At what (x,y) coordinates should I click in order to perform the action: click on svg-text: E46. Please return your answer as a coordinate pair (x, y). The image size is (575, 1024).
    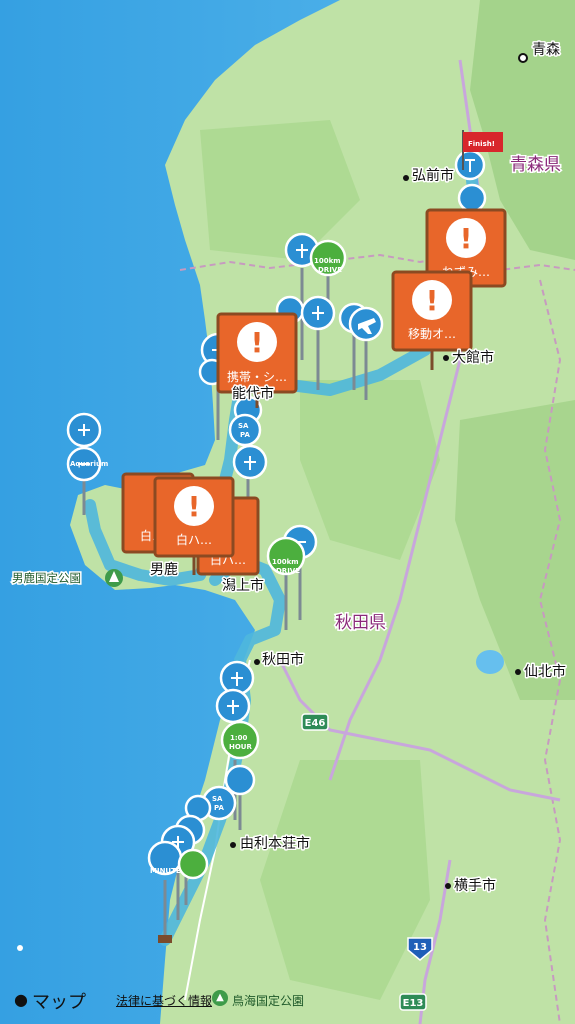
    Looking at the image, I should click on (315, 723).